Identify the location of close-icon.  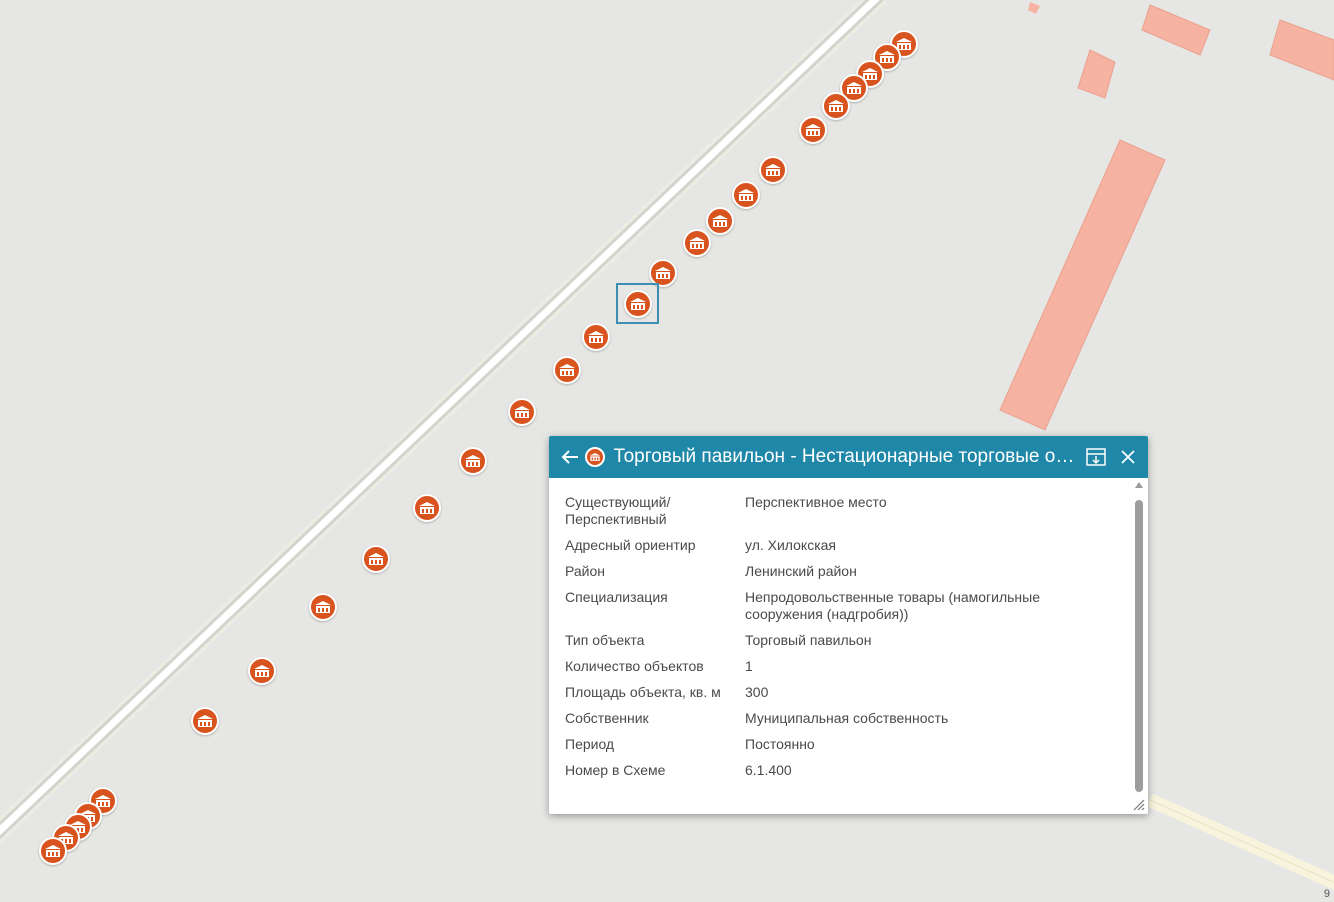
(1128, 457).